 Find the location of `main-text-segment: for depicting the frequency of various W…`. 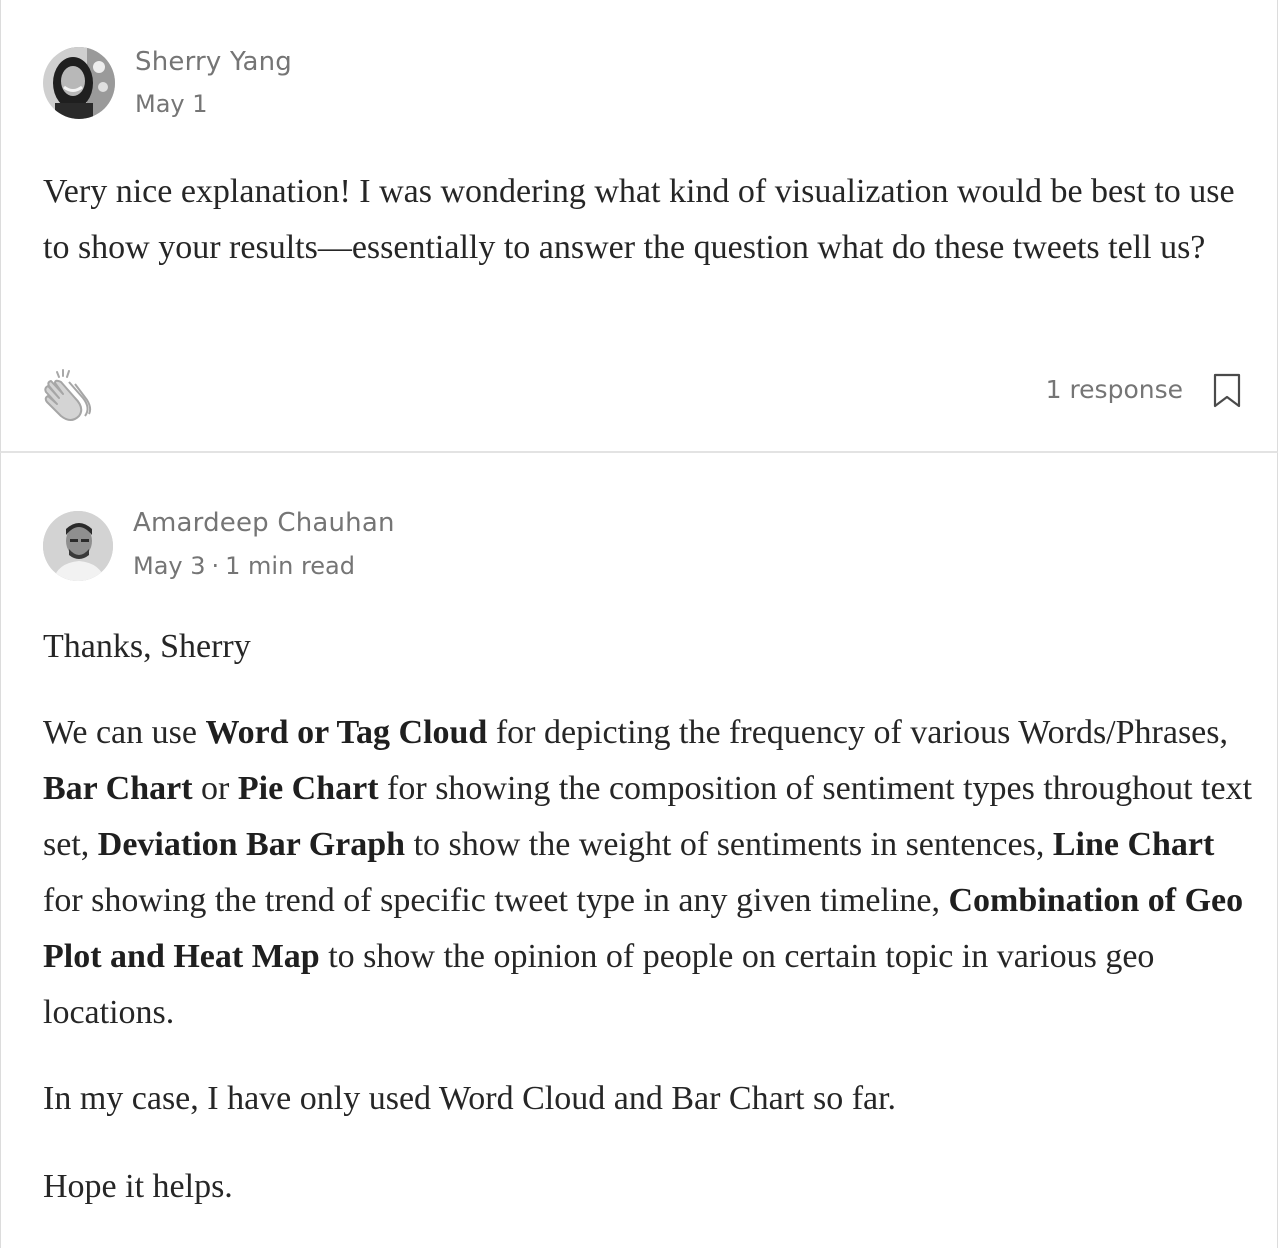

main-text-segment: for depicting the frequency of various W… is located at coordinates (858, 732).